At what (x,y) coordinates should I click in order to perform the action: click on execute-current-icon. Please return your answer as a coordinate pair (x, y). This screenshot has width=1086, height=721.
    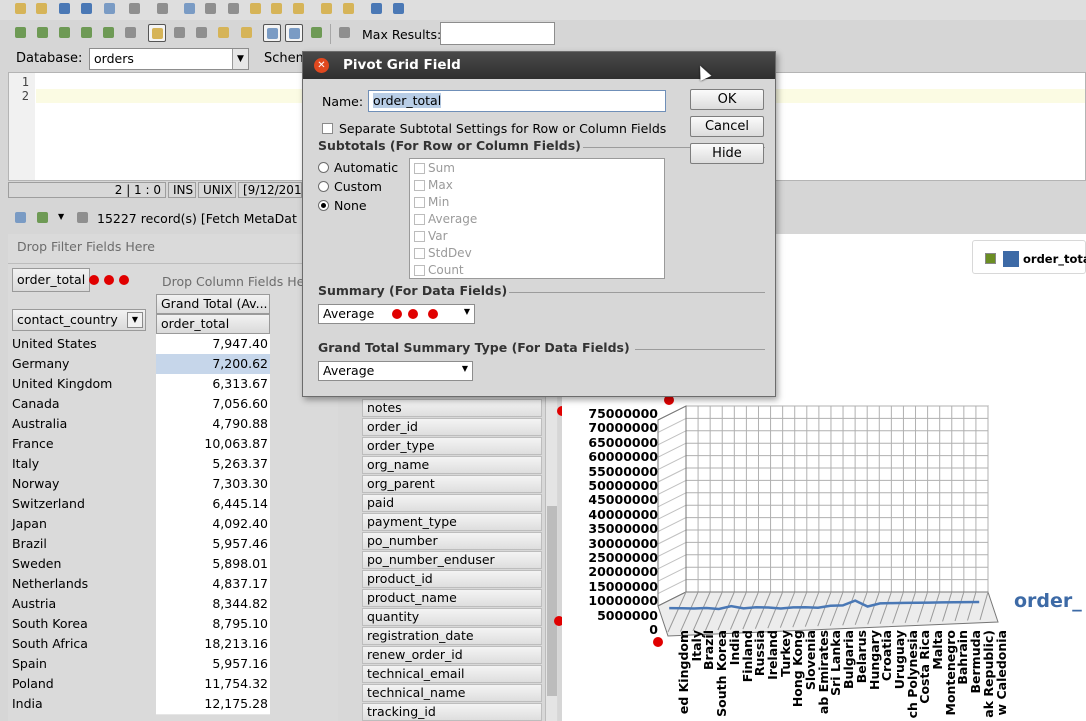
    Looking at the image, I should click on (65, 33).